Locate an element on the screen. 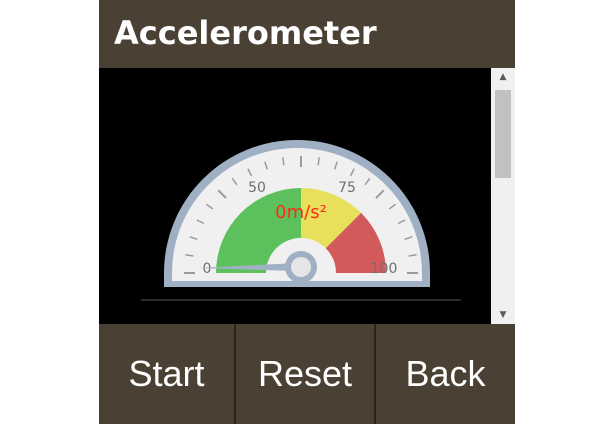  title-bar: Accelerometer is located at coordinates (307, 34).